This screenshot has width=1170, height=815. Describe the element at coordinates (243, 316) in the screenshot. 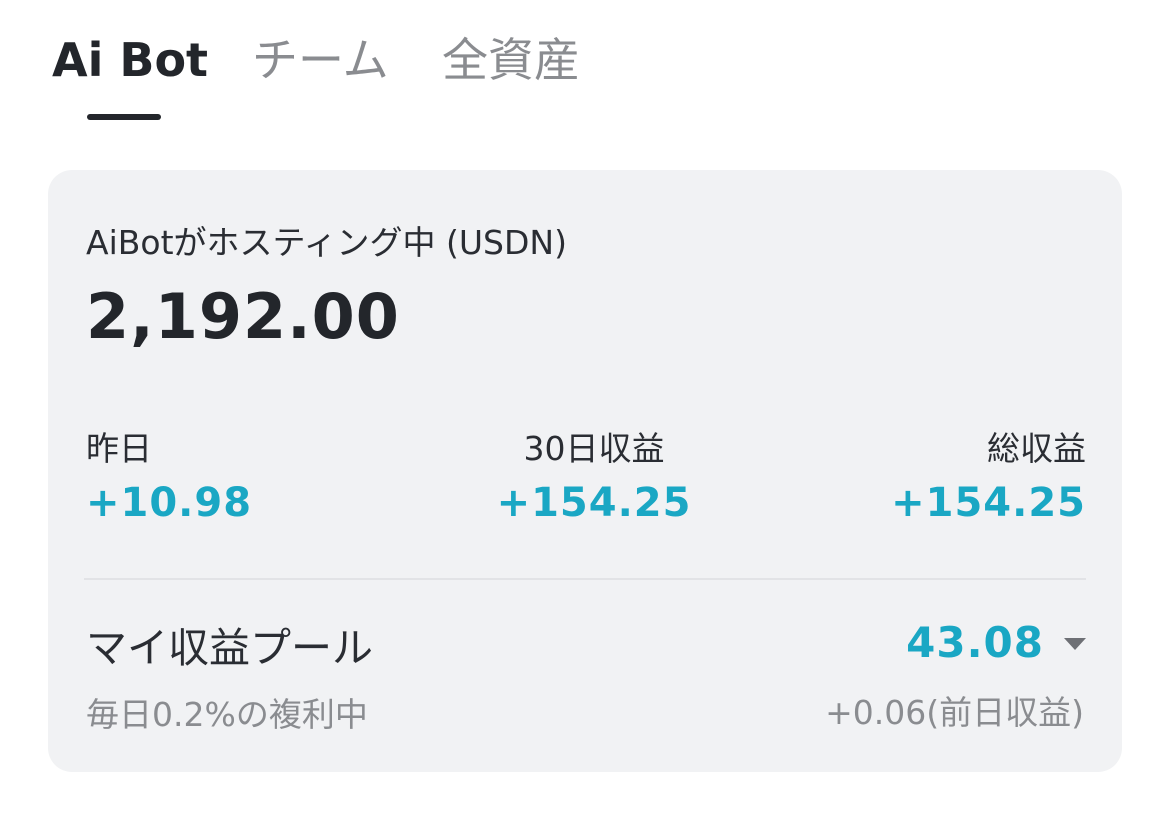

I see `hosting-amount: 2,192.00` at that location.